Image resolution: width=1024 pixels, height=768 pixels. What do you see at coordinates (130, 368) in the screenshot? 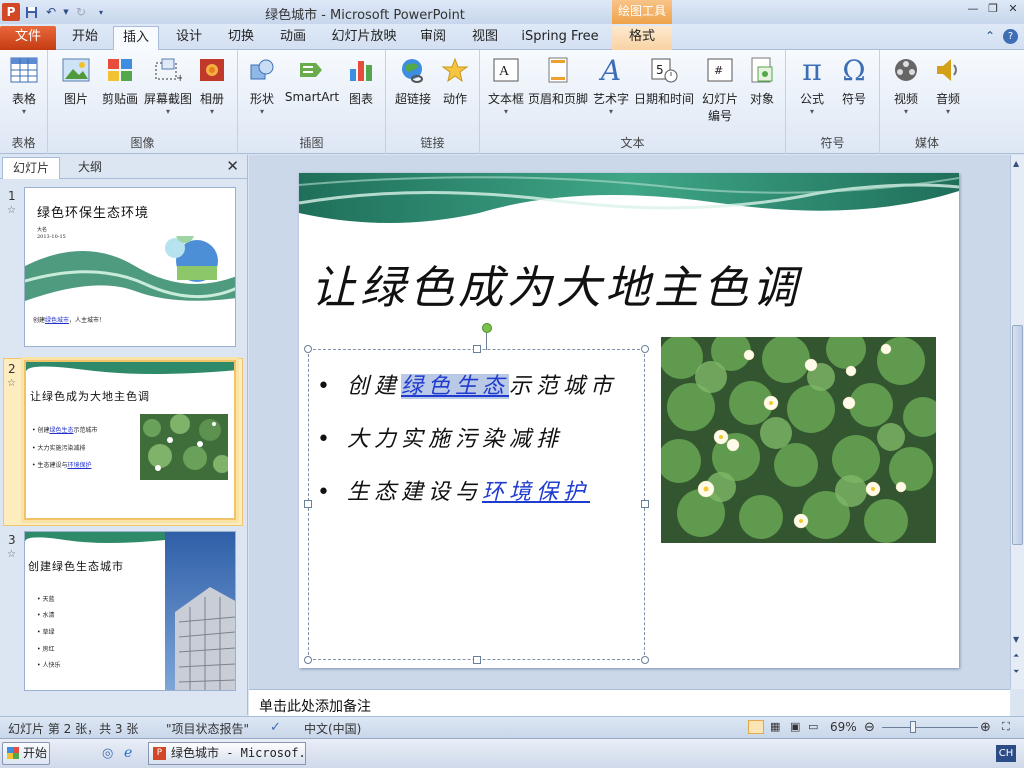
I see `thumb-2-wave-graphic` at bounding box center [130, 368].